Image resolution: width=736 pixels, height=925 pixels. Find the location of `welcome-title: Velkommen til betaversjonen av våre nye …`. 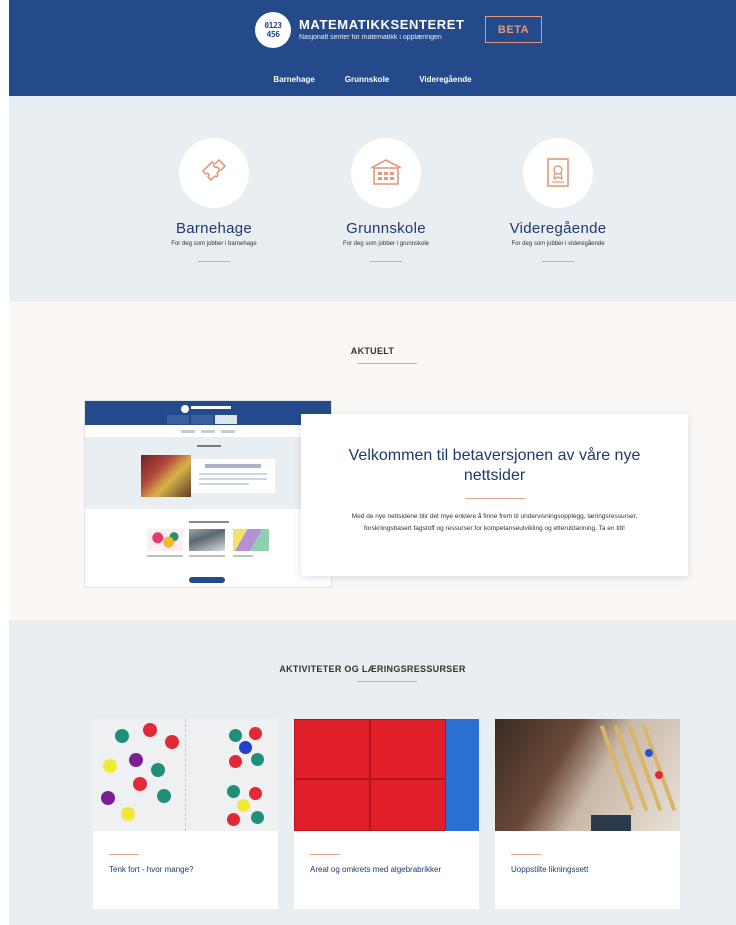

welcome-title: Velkommen til betaversjonen av våre nye … is located at coordinates (494, 465).